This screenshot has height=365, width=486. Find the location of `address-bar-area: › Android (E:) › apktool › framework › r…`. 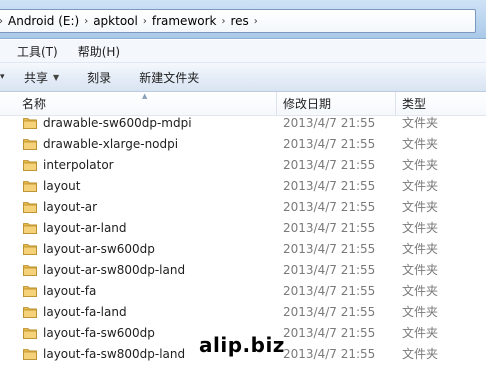

address-bar-area: › Android (E:) › apktool › framework › r… is located at coordinates (243, 19).